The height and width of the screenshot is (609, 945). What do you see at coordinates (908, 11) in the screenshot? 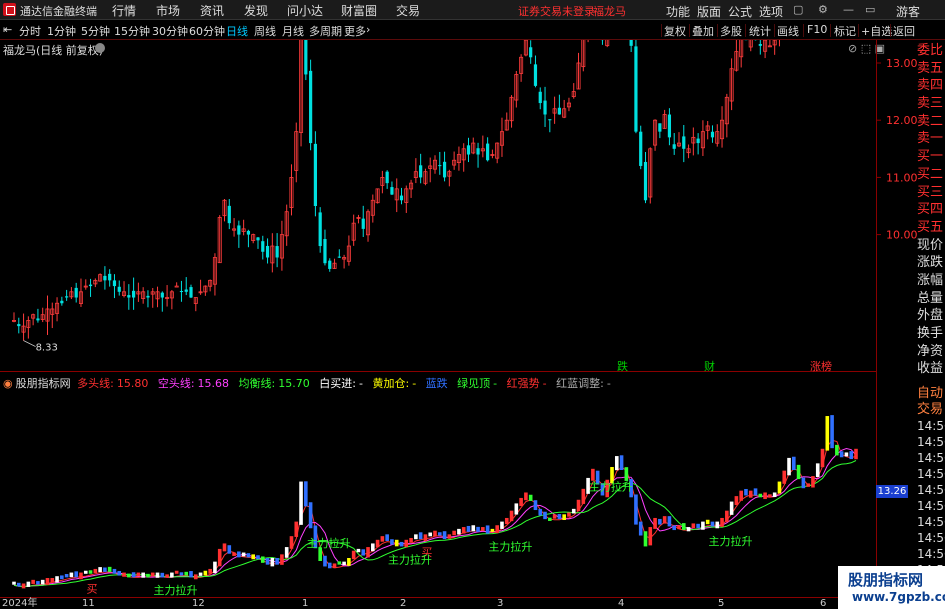
I see `guest-user: 游客` at bounding box center [908, 11].